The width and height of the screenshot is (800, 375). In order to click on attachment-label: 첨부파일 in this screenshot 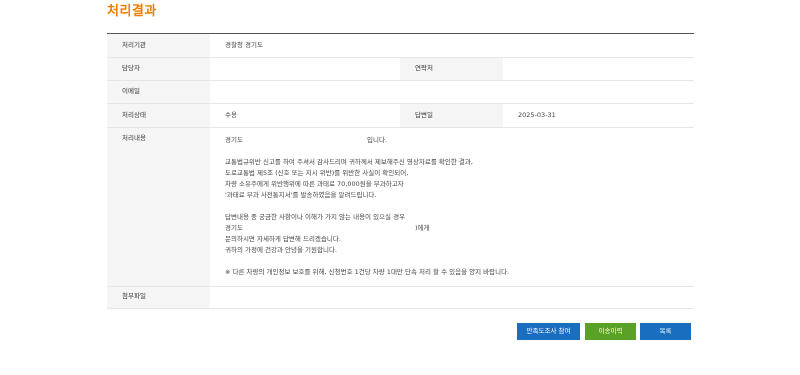, I will do `click(158, 297)`.